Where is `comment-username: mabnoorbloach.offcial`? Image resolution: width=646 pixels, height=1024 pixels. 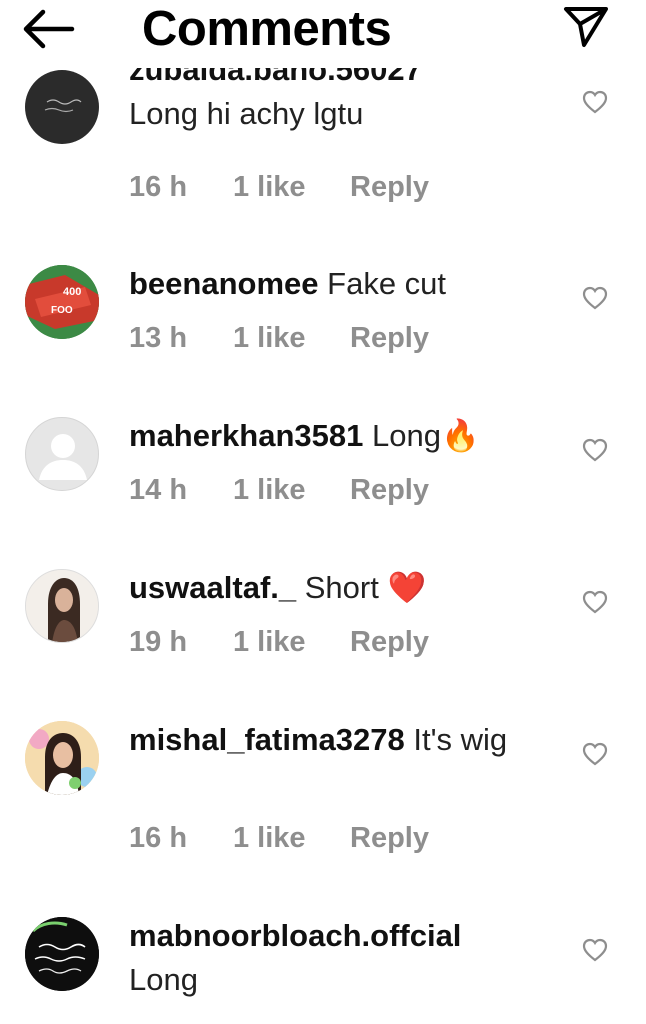 comment-username: mabnoorbloach.offcial is located at coordinates (295, 935).